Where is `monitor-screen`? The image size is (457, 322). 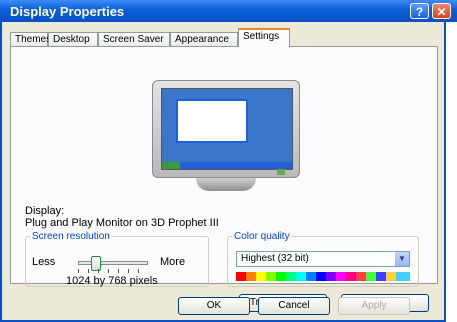
monitor-screen is located at coordinates (227, 129).